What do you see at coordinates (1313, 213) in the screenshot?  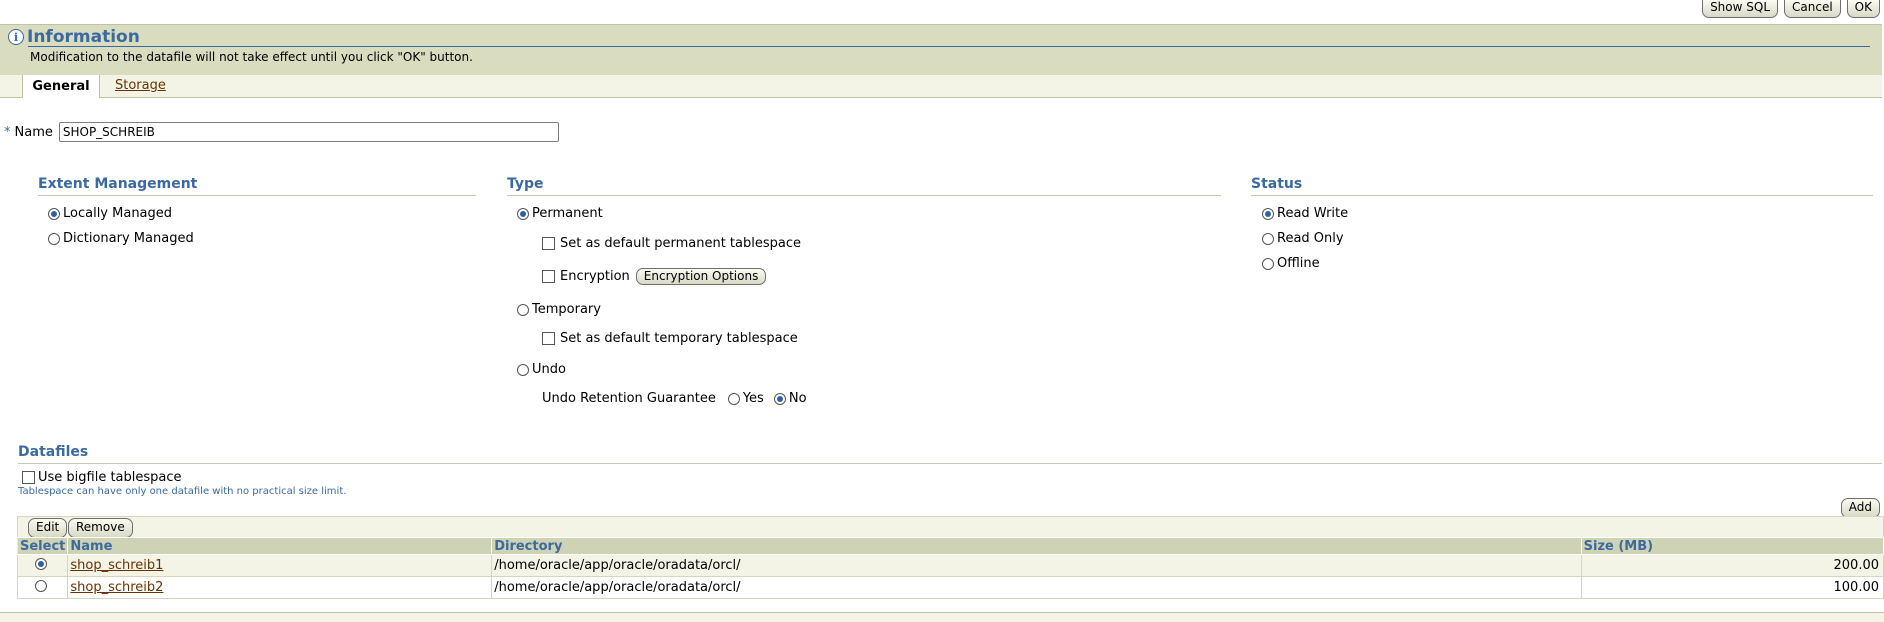 I see `read-write-label: Read Write` at bounding box center [1313, 213].